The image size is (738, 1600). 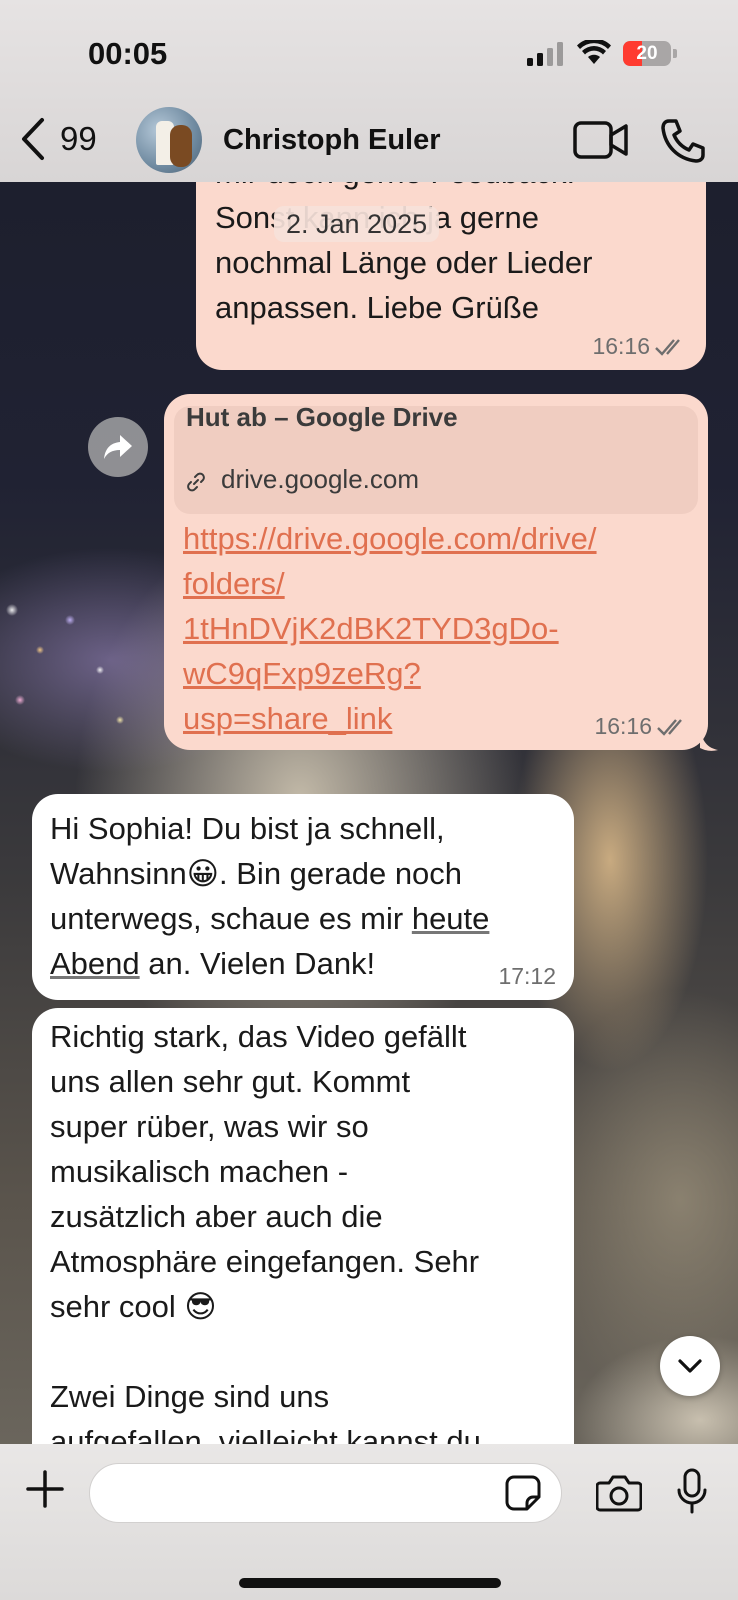 What do you see at coordinates (433, 673) in the screenshot?
I see `link-line: wC9qFxp9zeRg?` at bounding box center [433, 673].